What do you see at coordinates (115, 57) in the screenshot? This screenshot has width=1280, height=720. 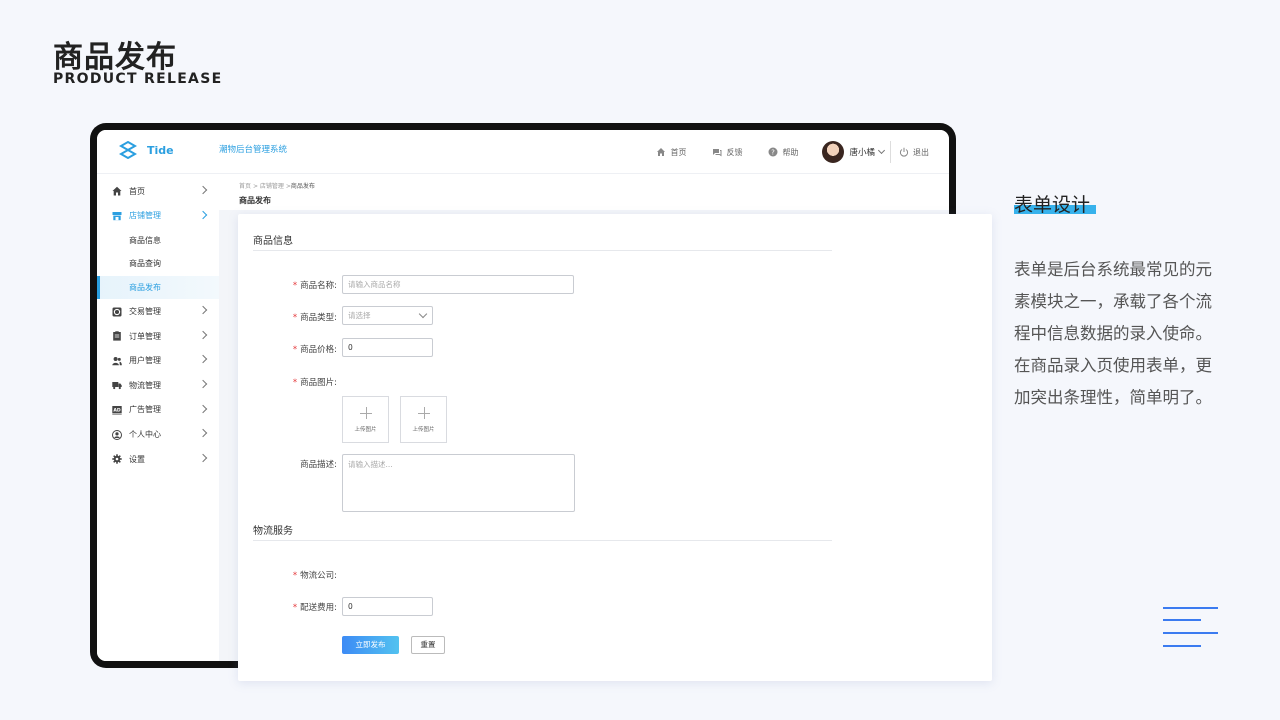 I see `page-title: 商品发布` at bounding box center [115, 57].